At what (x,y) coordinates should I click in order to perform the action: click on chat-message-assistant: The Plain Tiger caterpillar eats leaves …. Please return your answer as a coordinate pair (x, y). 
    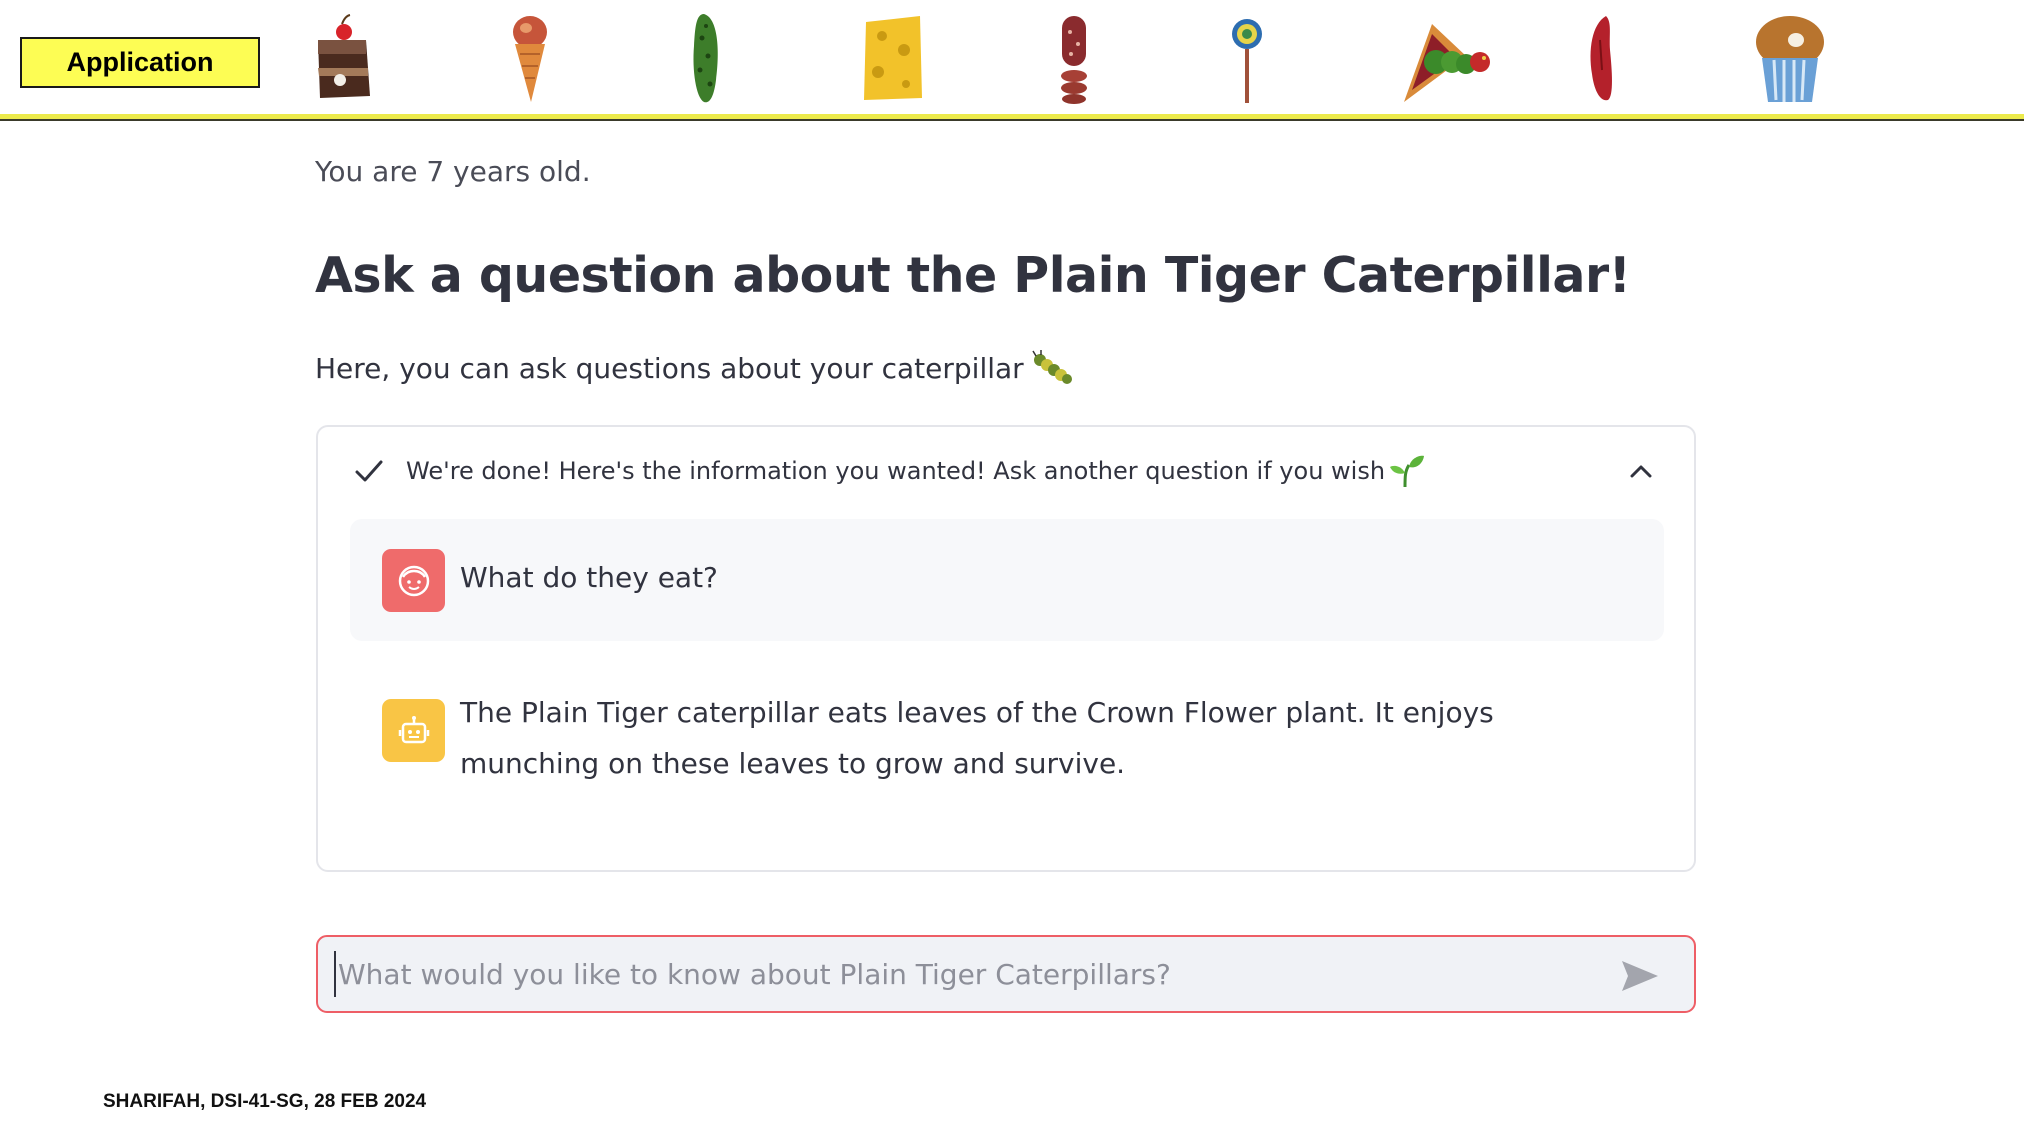
    Looking at the image, I should click on (1007, 757).